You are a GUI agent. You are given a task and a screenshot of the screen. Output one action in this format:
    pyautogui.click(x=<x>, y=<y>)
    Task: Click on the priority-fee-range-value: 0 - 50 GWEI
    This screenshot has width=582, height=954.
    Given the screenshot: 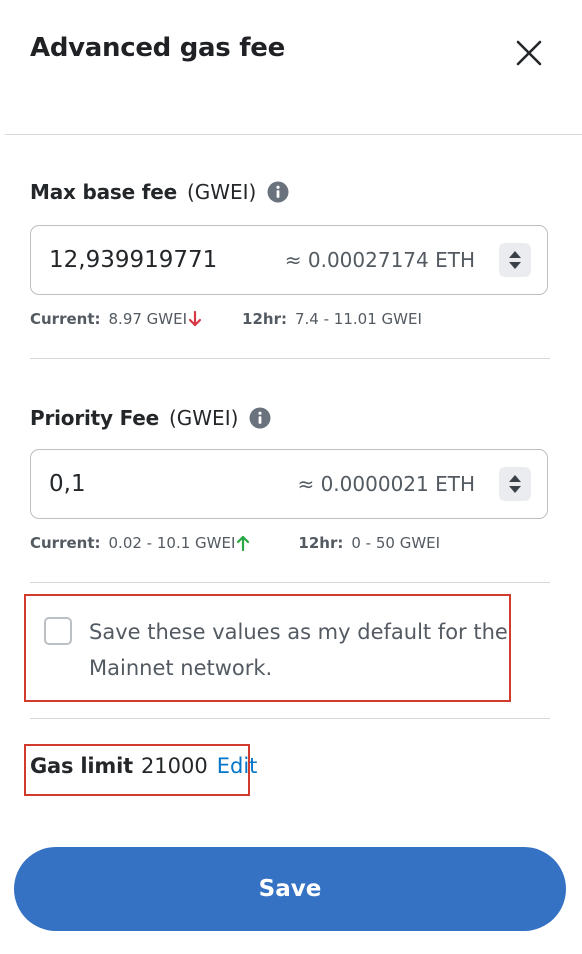 What is the action you would take?
    pyautogui.click(x=396, y=543)
    